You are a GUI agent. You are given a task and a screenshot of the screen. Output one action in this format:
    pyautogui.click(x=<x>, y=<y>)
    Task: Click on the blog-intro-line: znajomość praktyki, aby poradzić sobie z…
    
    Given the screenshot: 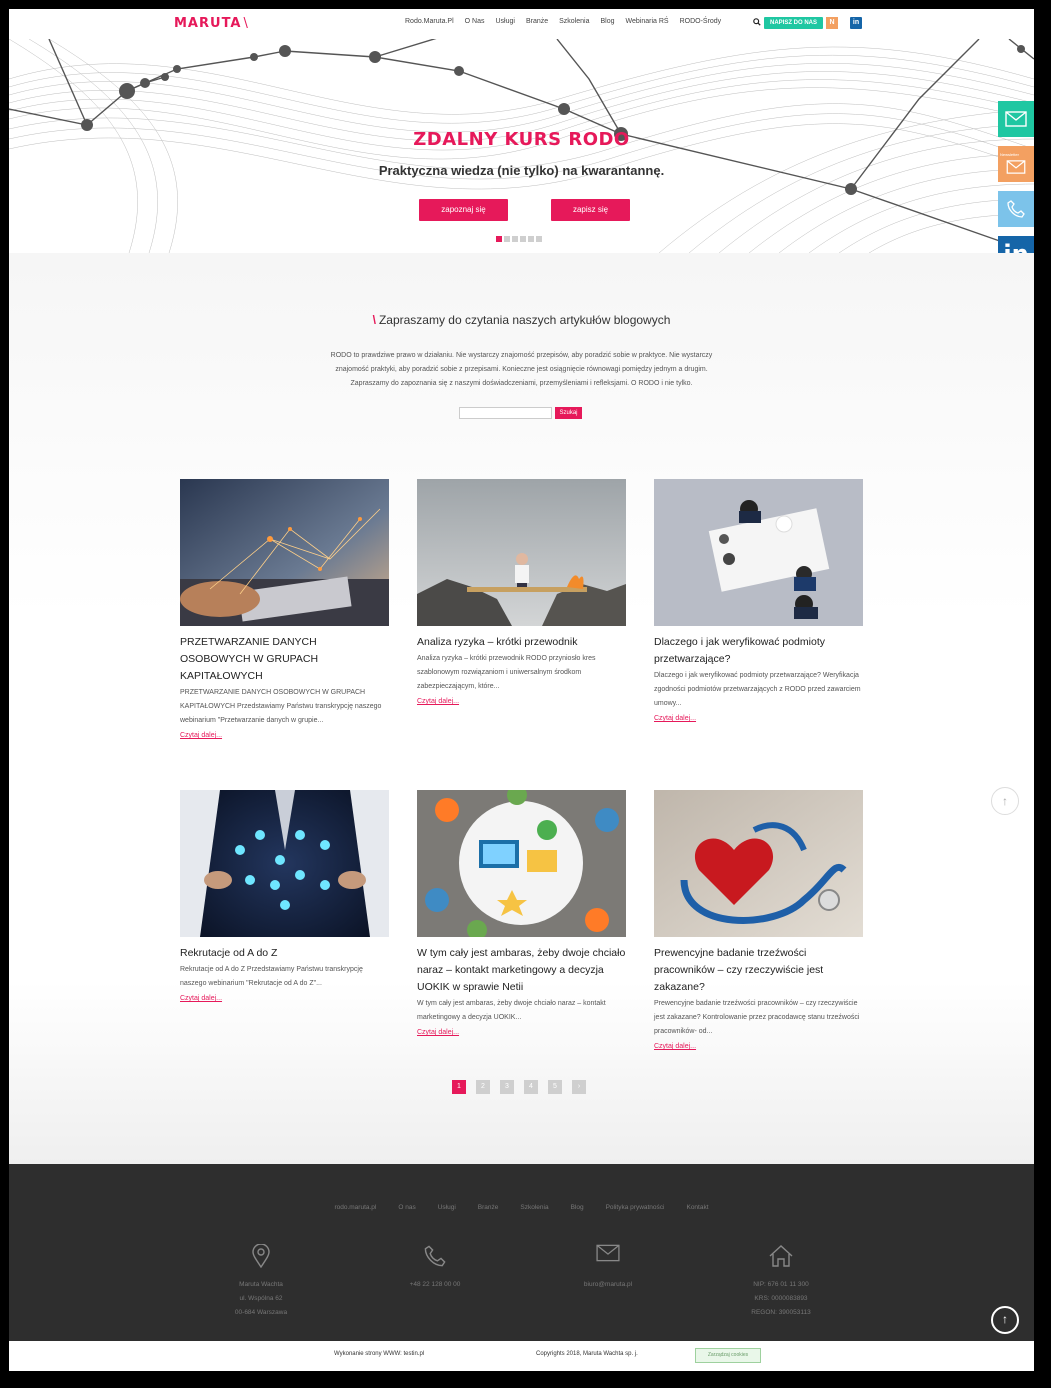 What is the action you would take?
    pyautogui.click(x=521, y=369)
    